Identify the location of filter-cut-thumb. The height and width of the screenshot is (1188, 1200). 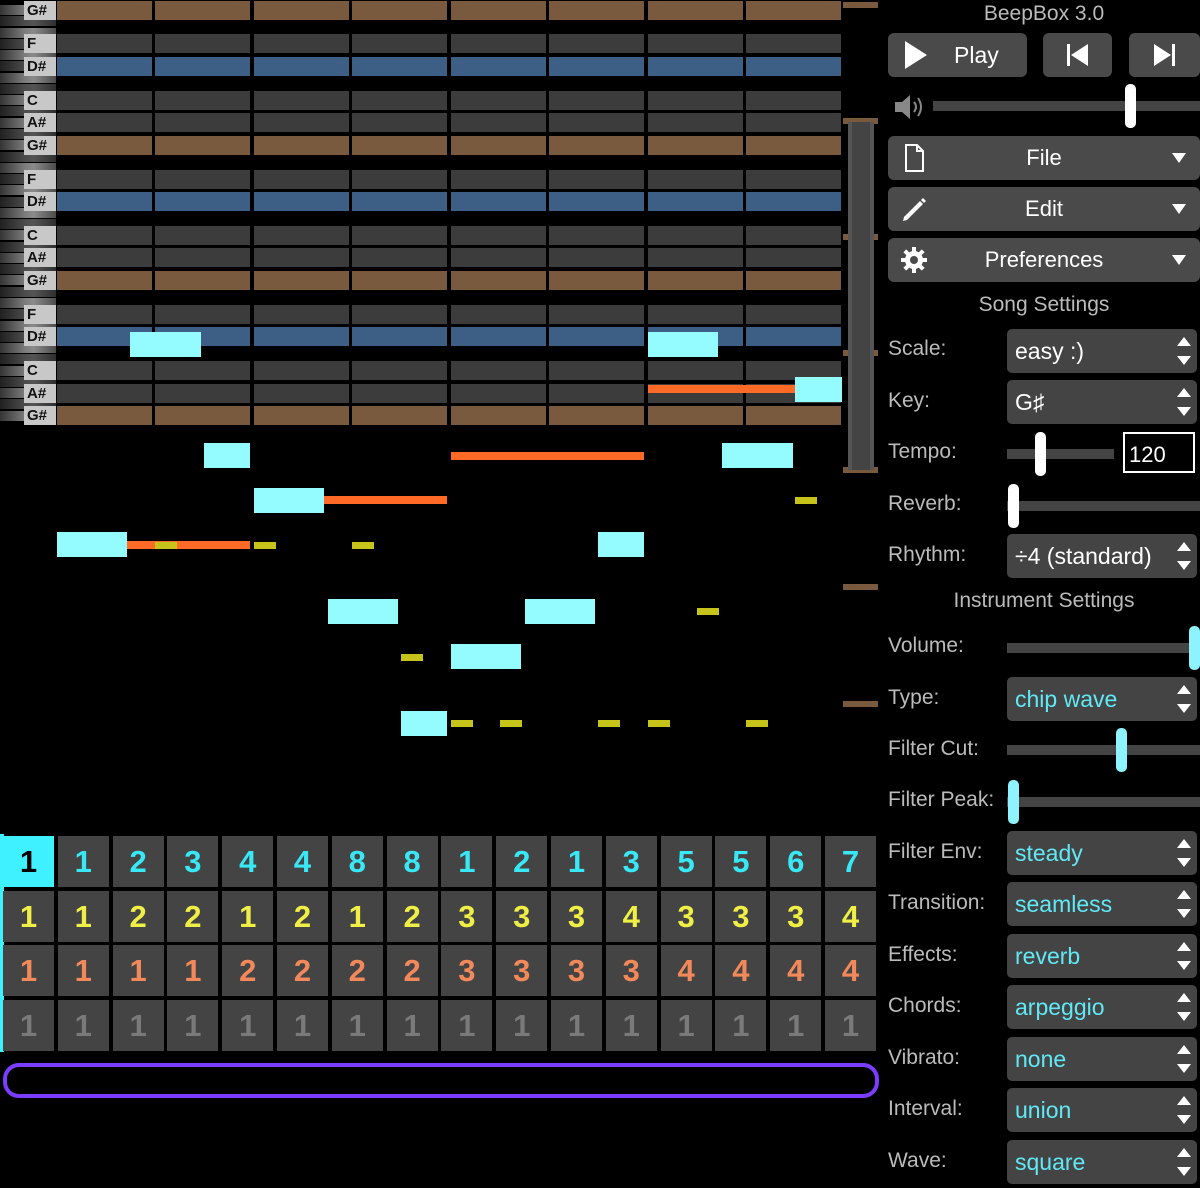
(1121, 750).